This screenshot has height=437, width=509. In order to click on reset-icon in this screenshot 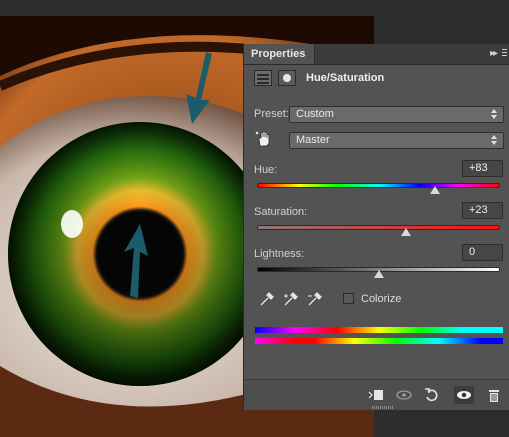, I will do `click(432, 395)`.